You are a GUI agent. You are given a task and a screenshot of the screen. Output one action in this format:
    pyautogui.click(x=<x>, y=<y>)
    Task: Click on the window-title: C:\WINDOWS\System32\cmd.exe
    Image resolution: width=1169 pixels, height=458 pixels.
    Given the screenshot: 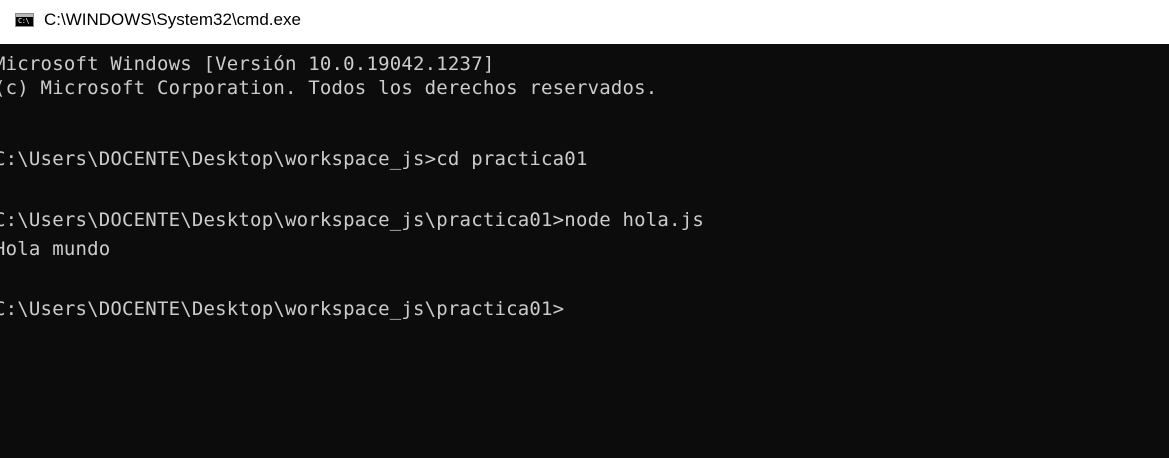 What is the action you would take?
    pyautogui.click(x=172, y=19)
    